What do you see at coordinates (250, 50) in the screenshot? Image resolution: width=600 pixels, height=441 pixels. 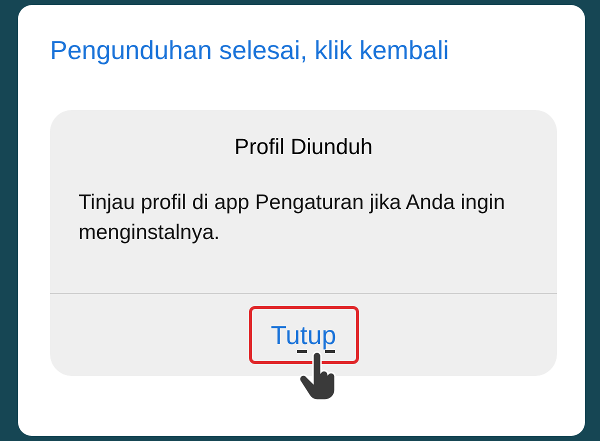 I see `page-heading: Pengunduhan selesai, klik kembali` at bounding box center [250, 50].